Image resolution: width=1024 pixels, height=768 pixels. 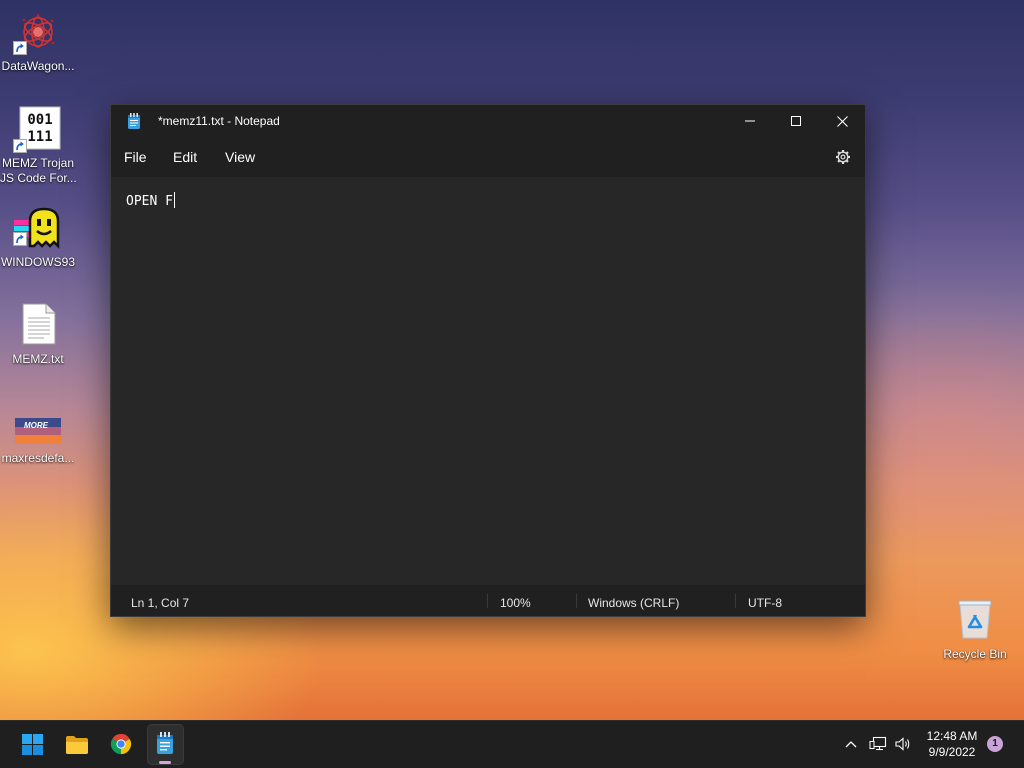 I want to click on status-cursor-position: Ln 1, Col 7, so click(x=160, y=603).